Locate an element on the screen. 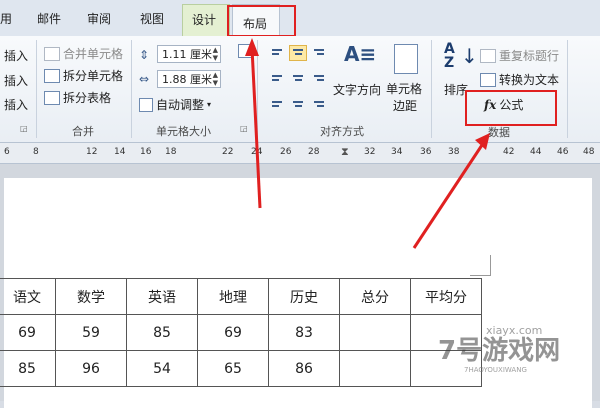 This screenshot has height=408, width=600. arrow-to-layout-tab is located at coordinates (256, 128).